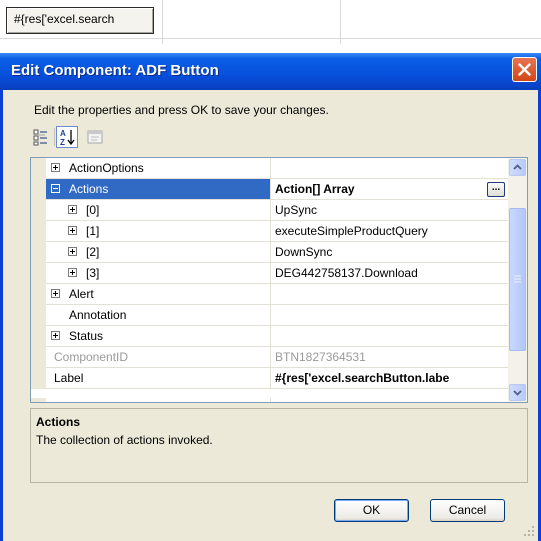  I want to click on property-value-cell: executeSimpleProductQuery, so click(389, 231).